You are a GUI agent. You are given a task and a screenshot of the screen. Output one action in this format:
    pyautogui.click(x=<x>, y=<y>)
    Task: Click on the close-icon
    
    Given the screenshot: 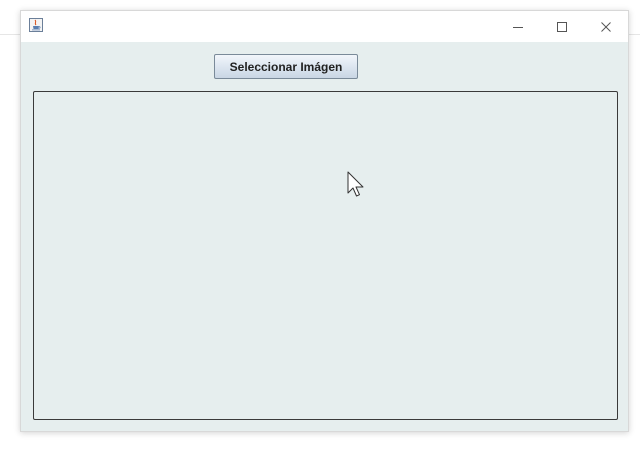 What is the action you would take?
    pyautogui.click(x=606, y=26)
    